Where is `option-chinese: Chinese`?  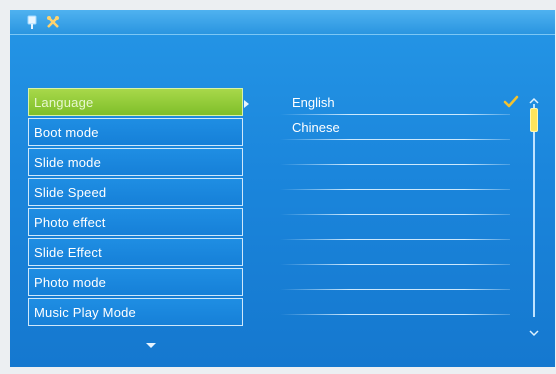
option-chinese: Chinese is located at coordinates (395, 127).